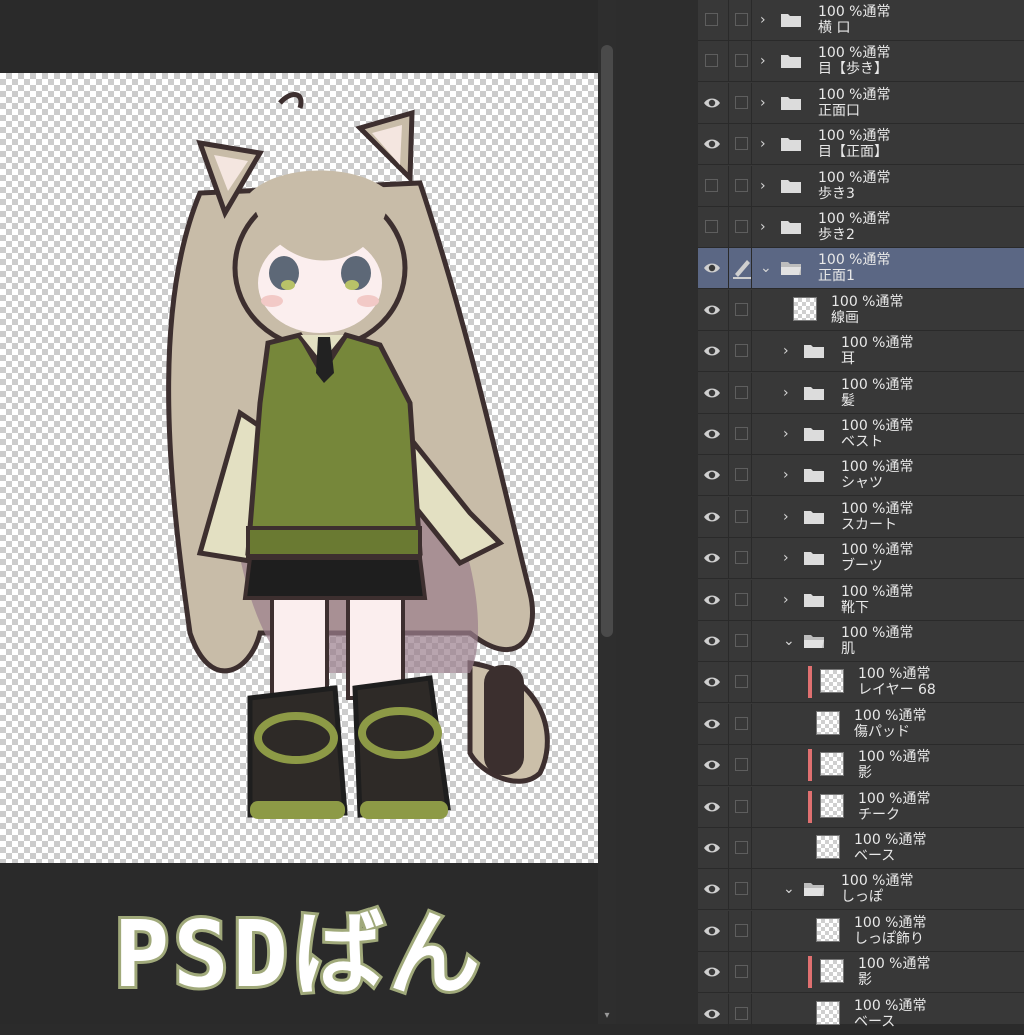 The height and width of the screenshot is (1035, 1024). I want to click on layer-row: › 100 %通常 ベスト, so click(861, 434).